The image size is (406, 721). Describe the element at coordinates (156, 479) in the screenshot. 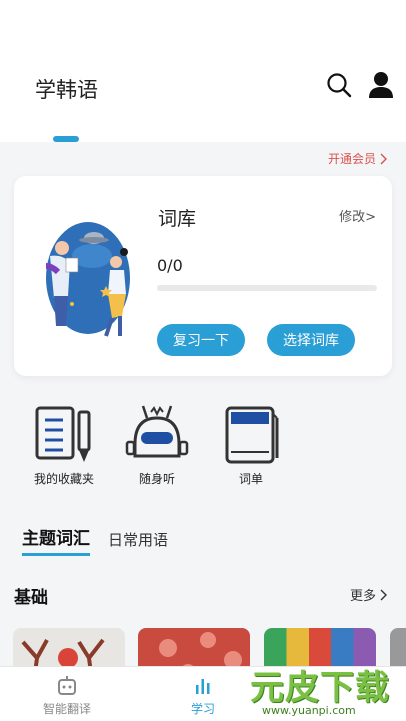

I see `listen-label: 随身听` at that location.